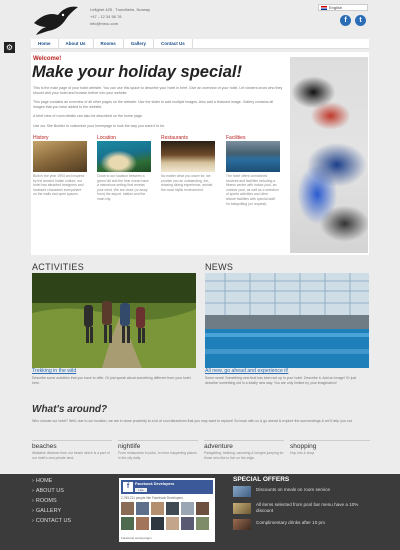 The height and width of the screenshot is (550, 400). What do you see at coordinates (56, 20) in the screenshot?
I see `bird-logo` at bounding box center [56, 20].